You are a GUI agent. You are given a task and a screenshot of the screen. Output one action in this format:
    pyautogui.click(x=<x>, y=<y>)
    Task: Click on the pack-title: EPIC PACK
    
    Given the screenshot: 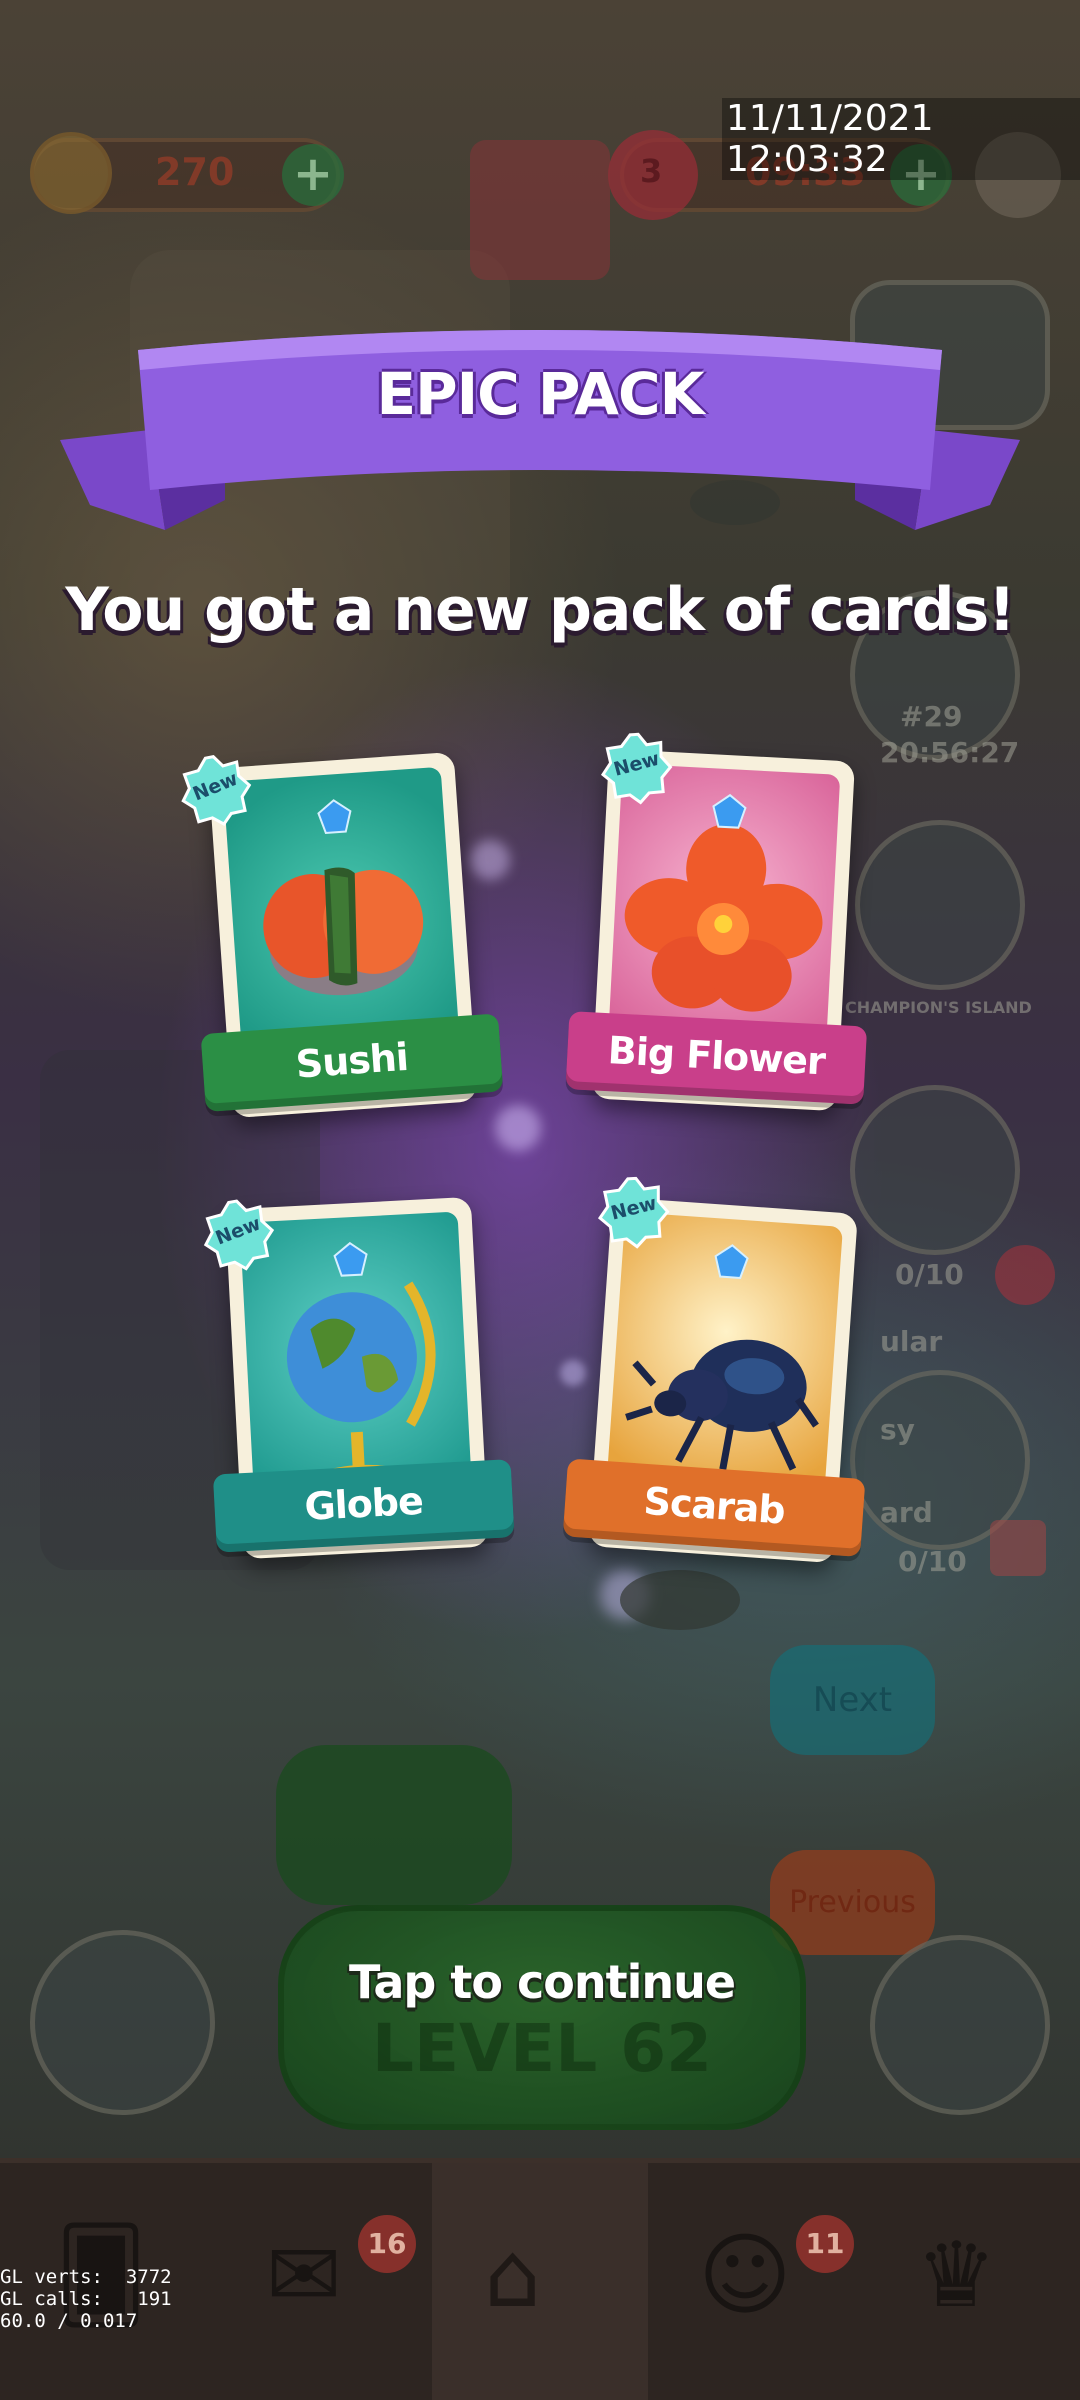 What is the action you would take?
    pyautogui.click(x=540, y=394)
    